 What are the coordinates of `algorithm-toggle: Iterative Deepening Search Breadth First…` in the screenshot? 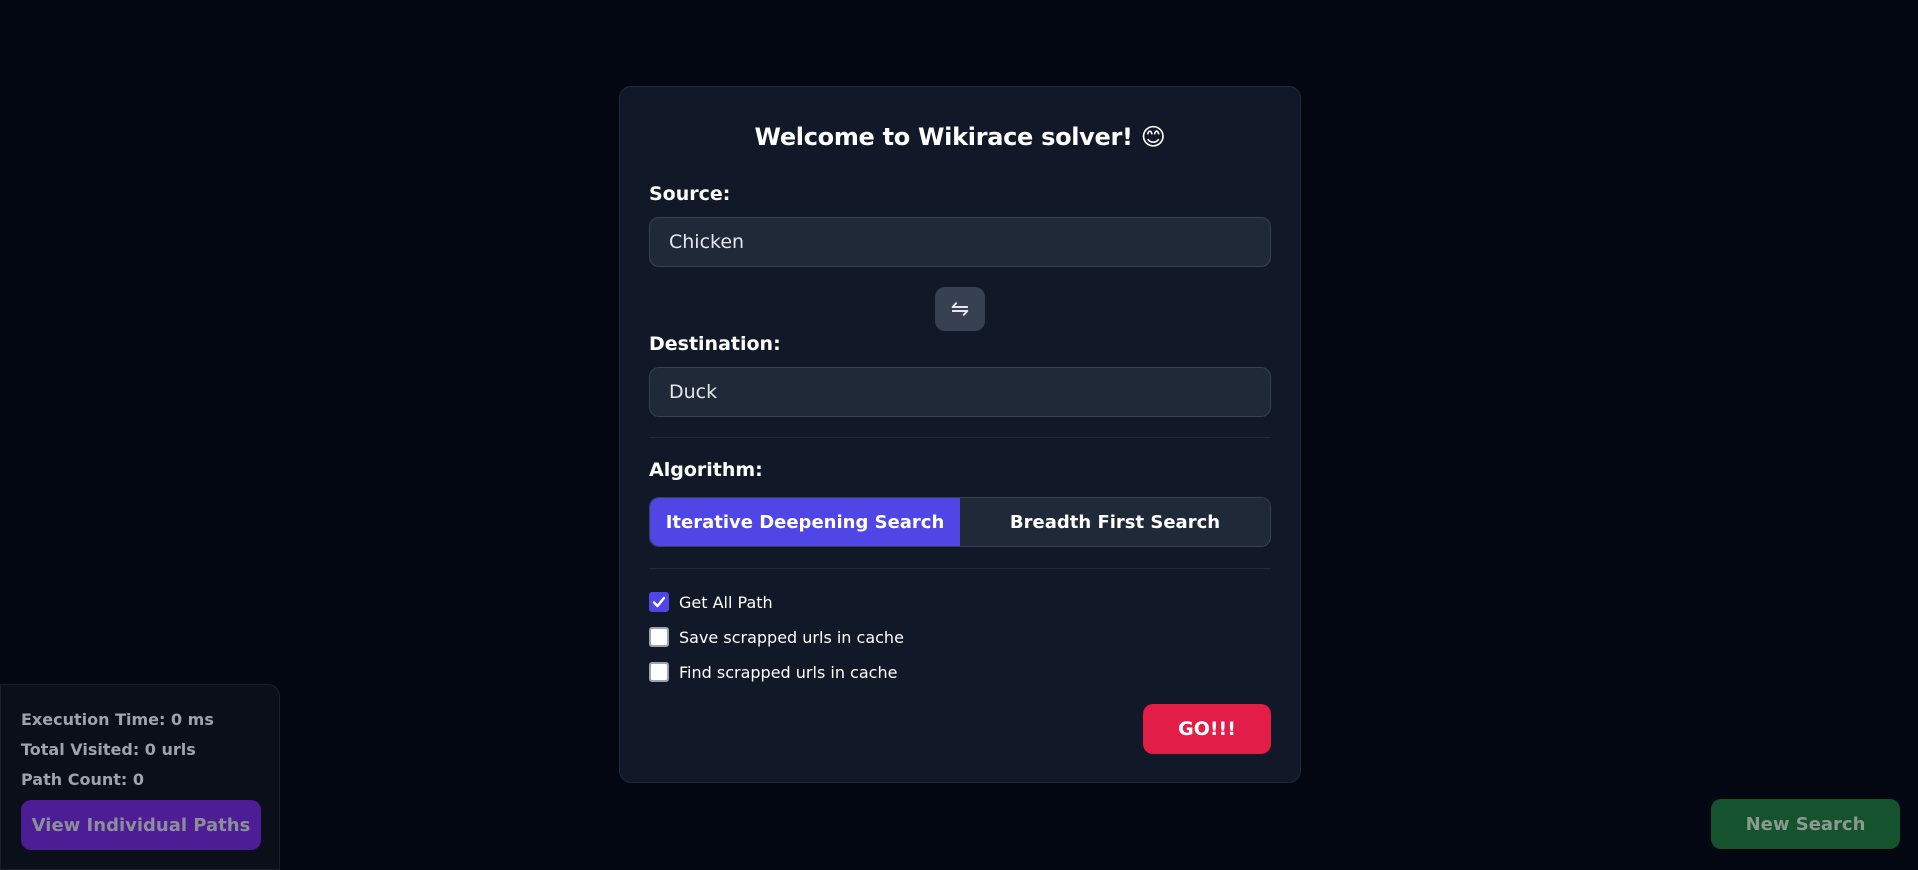 It's located at (960, 522).